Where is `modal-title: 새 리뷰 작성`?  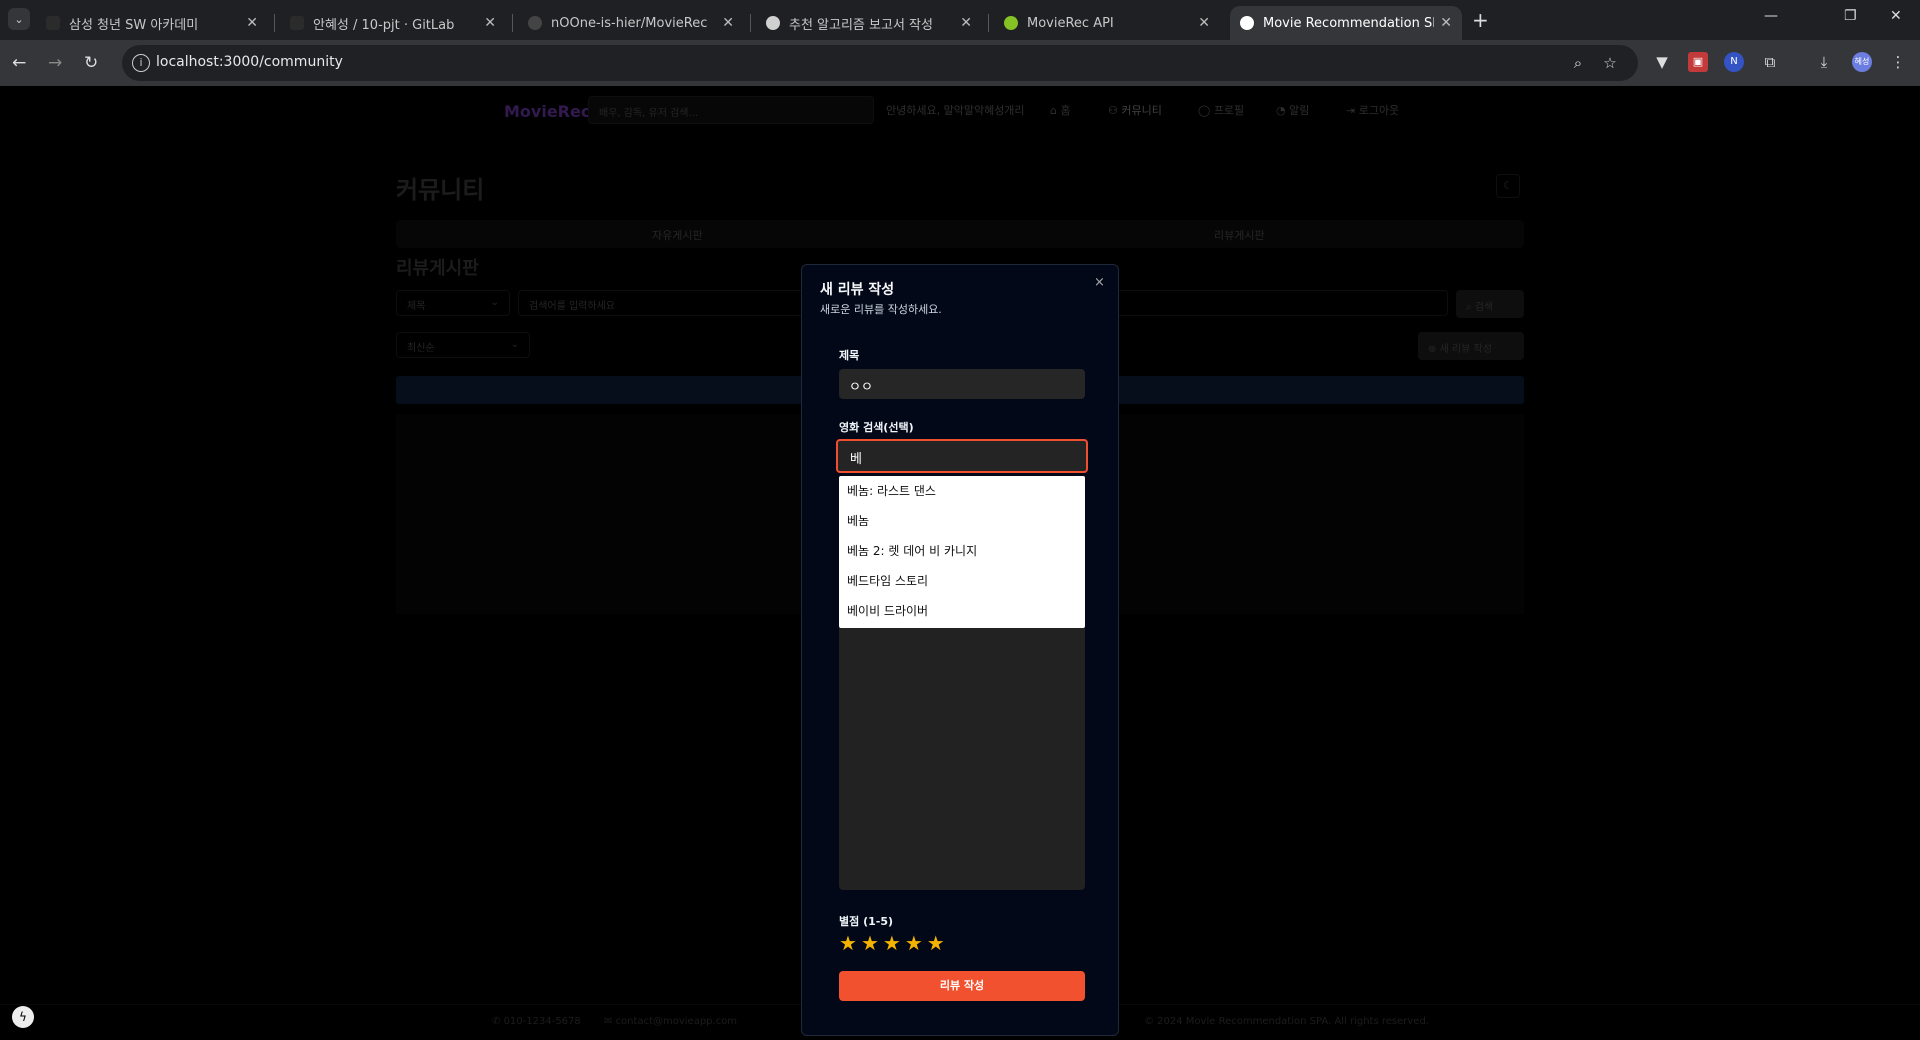
modal-title: 새 리뷰 작성 is located at coordinates (857, 290).